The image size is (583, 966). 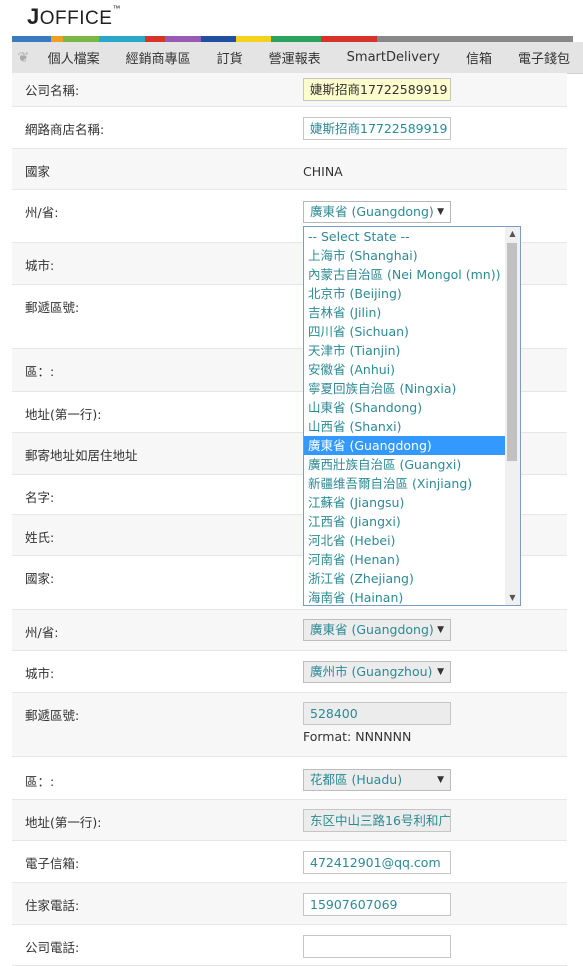 What do you see at coordinates (52, 715) in the screenshot?
I see `postal2-label: 郵遞區號:` at bounding box center [52, 715].